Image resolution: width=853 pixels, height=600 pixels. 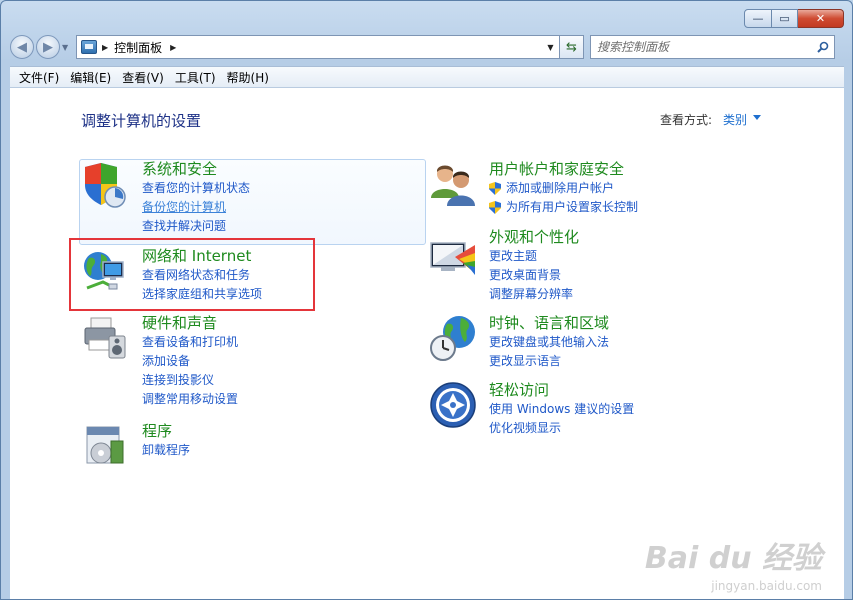 What do you see at coordinates (549, 323) in the screenshot?
I see `category-title-clock-language-region: 时钟、语言和区域` at bounding box center [549, 323].